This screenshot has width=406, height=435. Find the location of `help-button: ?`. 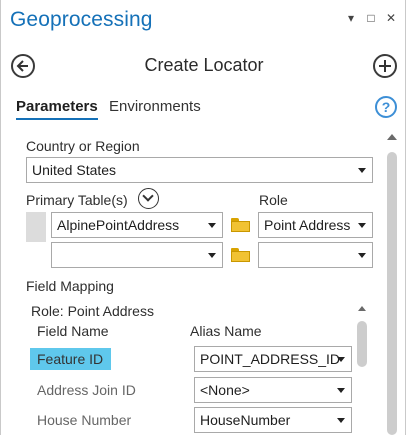

help-button: ? is located at coordinates (386, 107).